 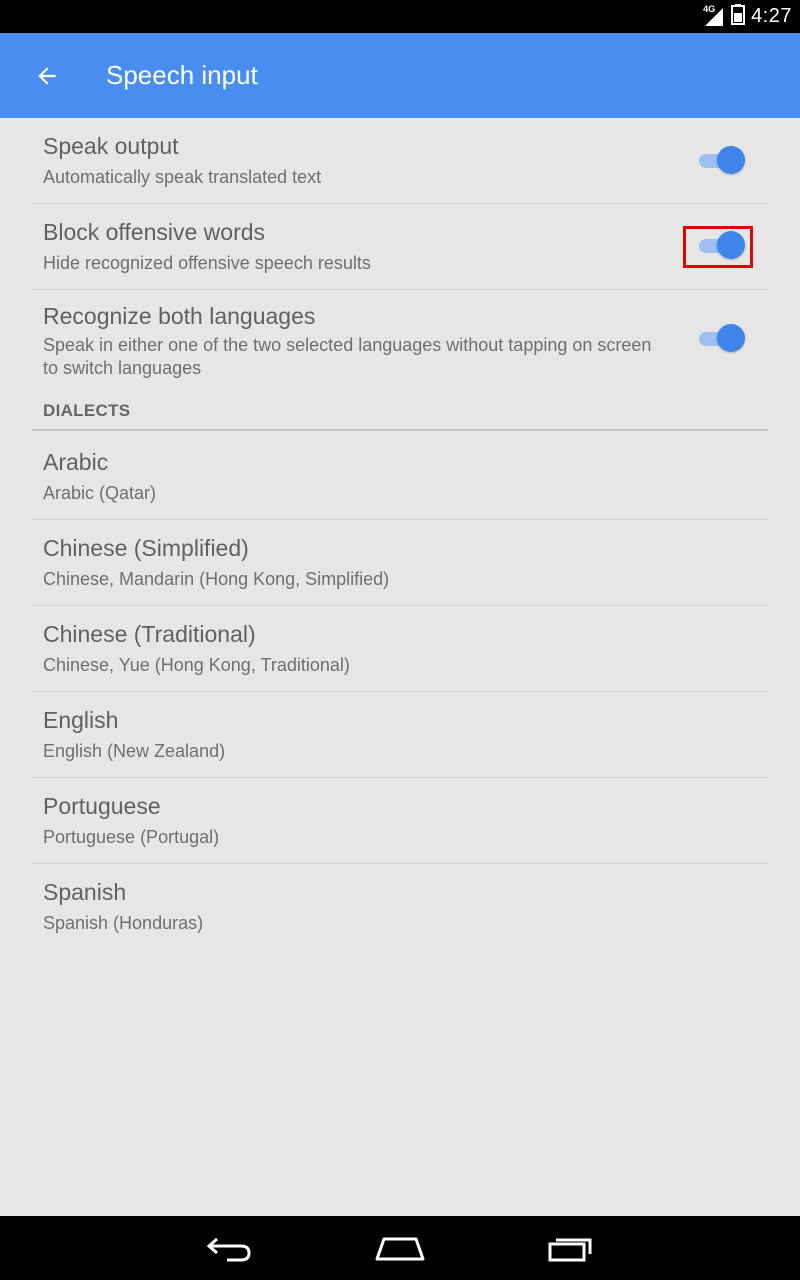 What do you see at coordinates (134, 751) in the screenshot?
I see `dialect-subtitle: English (New Zealand)` at bounding box center [134, 751].